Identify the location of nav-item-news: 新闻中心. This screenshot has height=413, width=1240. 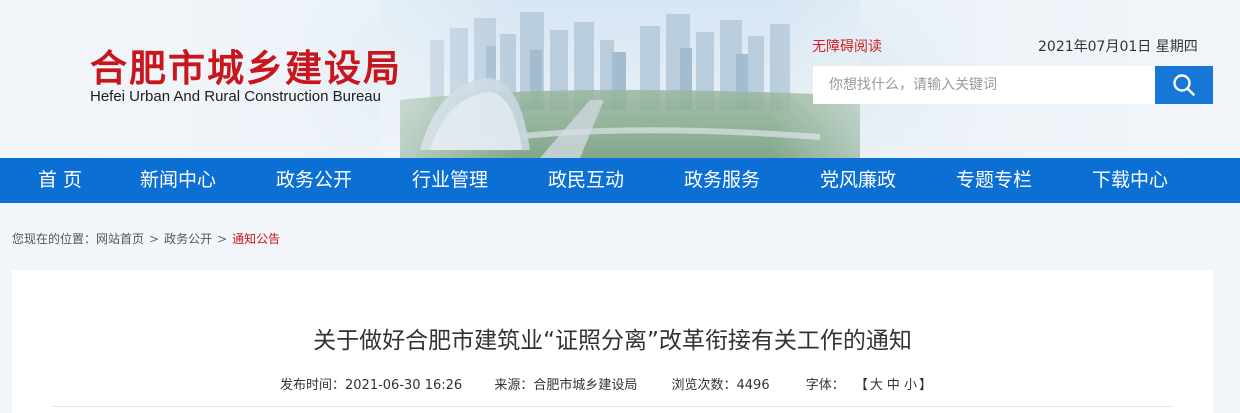
(178, 180).